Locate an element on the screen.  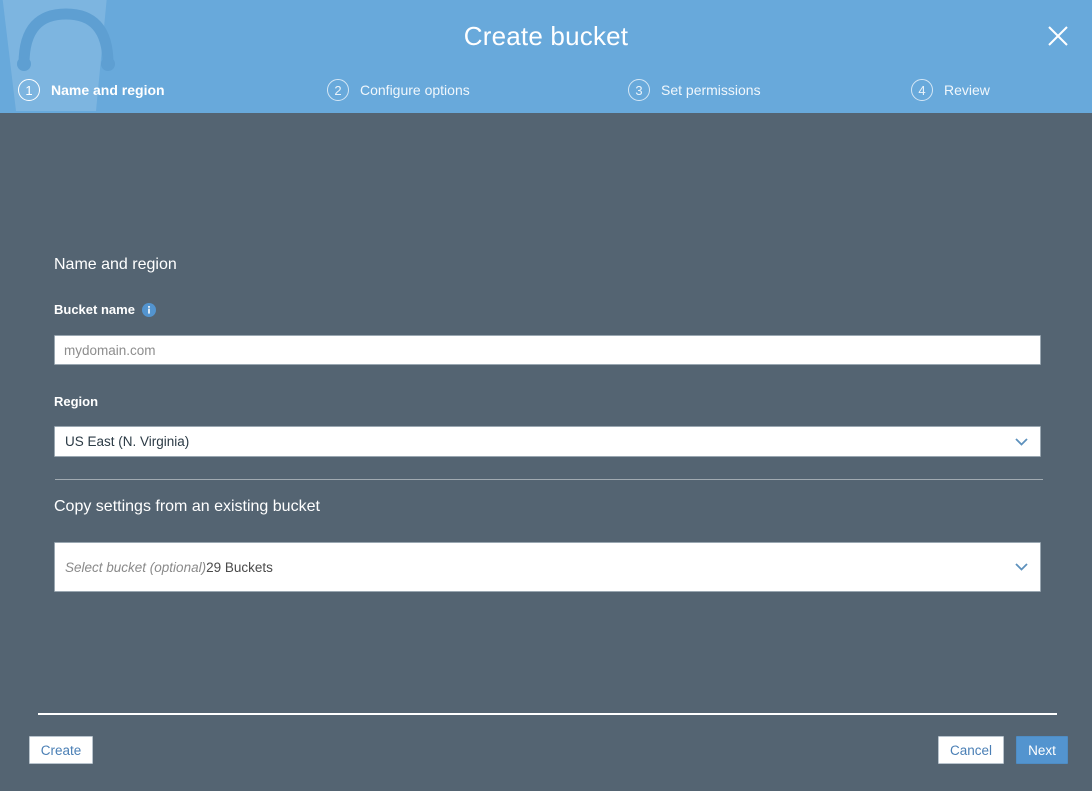
copy-settings-select-value: Select bucket (optional) 29 Buckets is located at coordinates (169, 567).